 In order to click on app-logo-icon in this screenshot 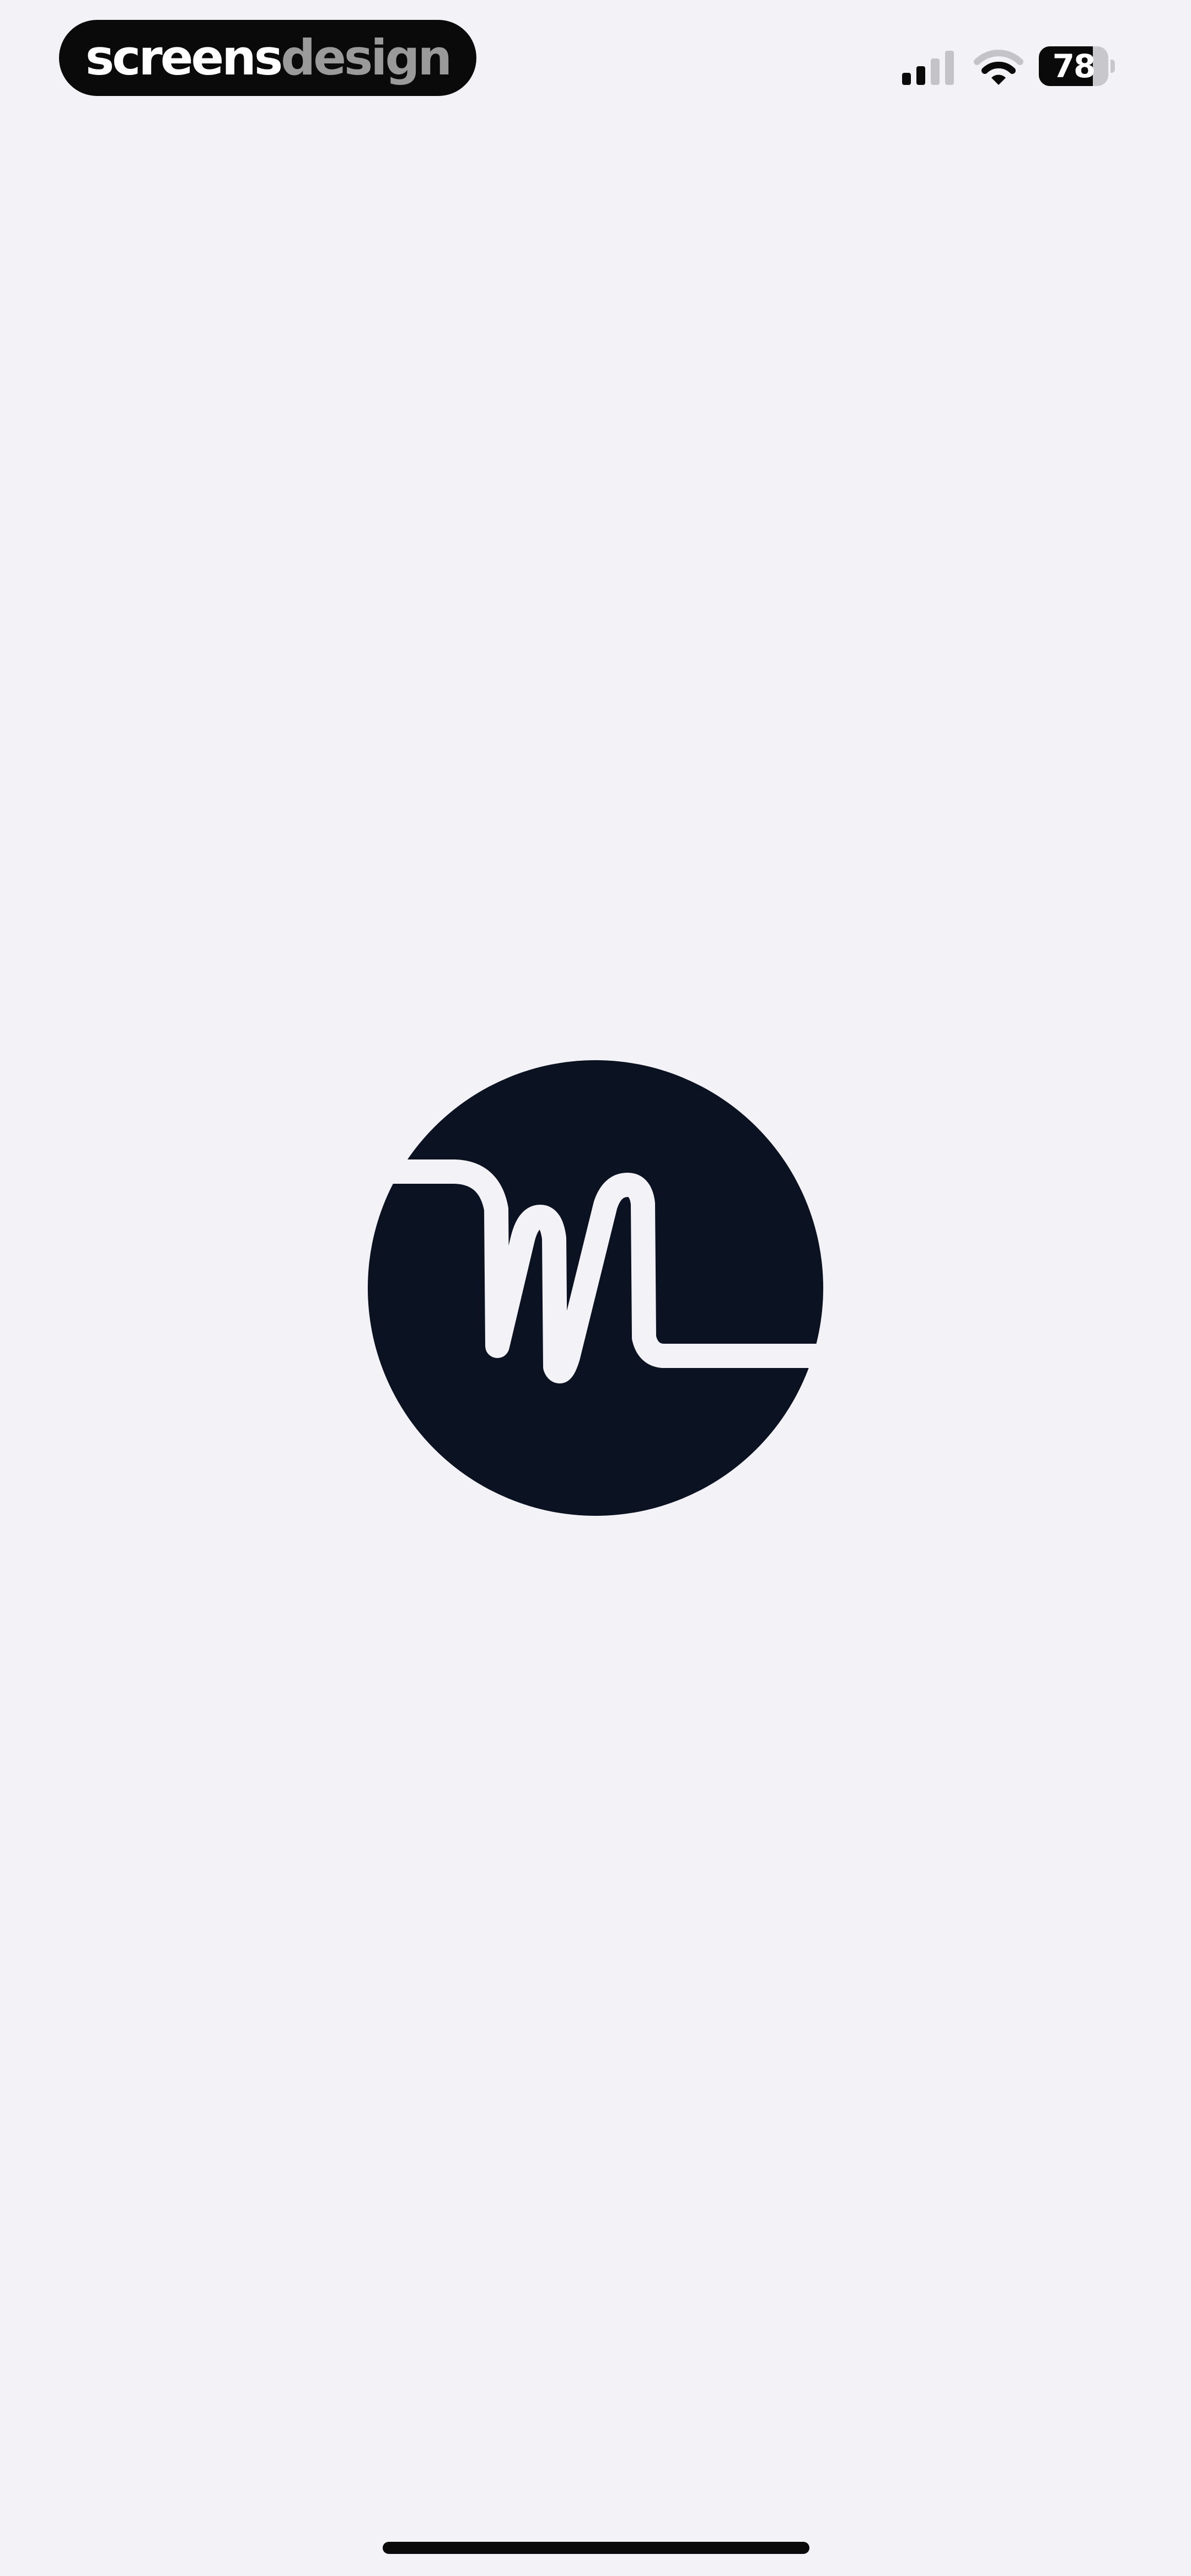, I will do `click(595, 1288)`.